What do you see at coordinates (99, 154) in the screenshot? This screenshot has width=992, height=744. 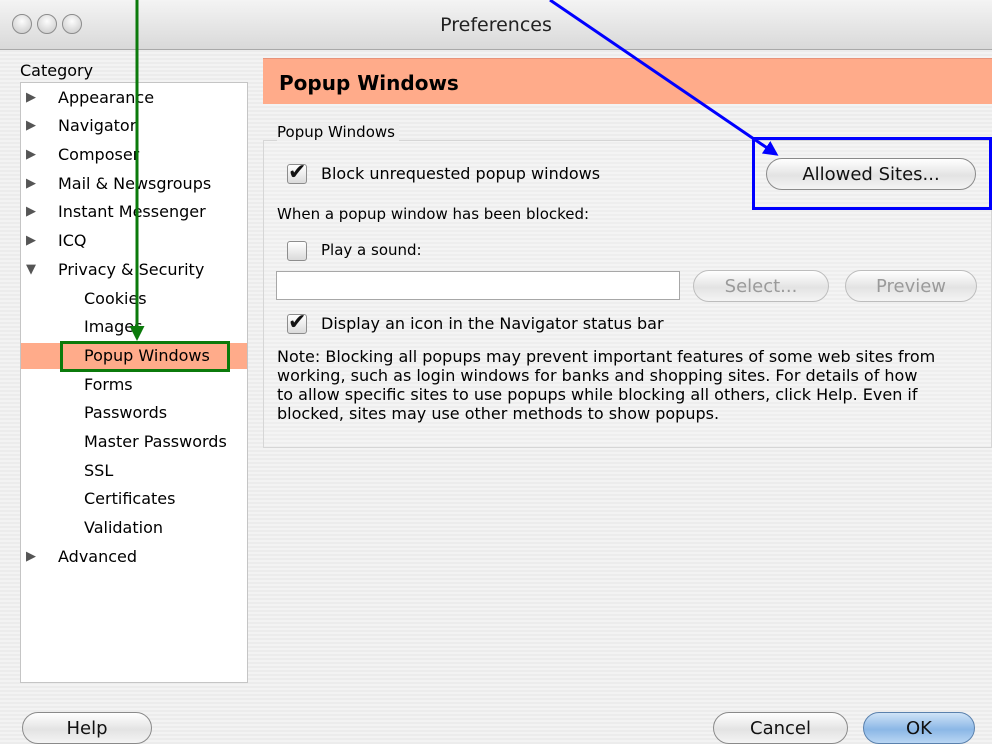 I see `tree-item-label: Composer` at bounding box center [99, 154].